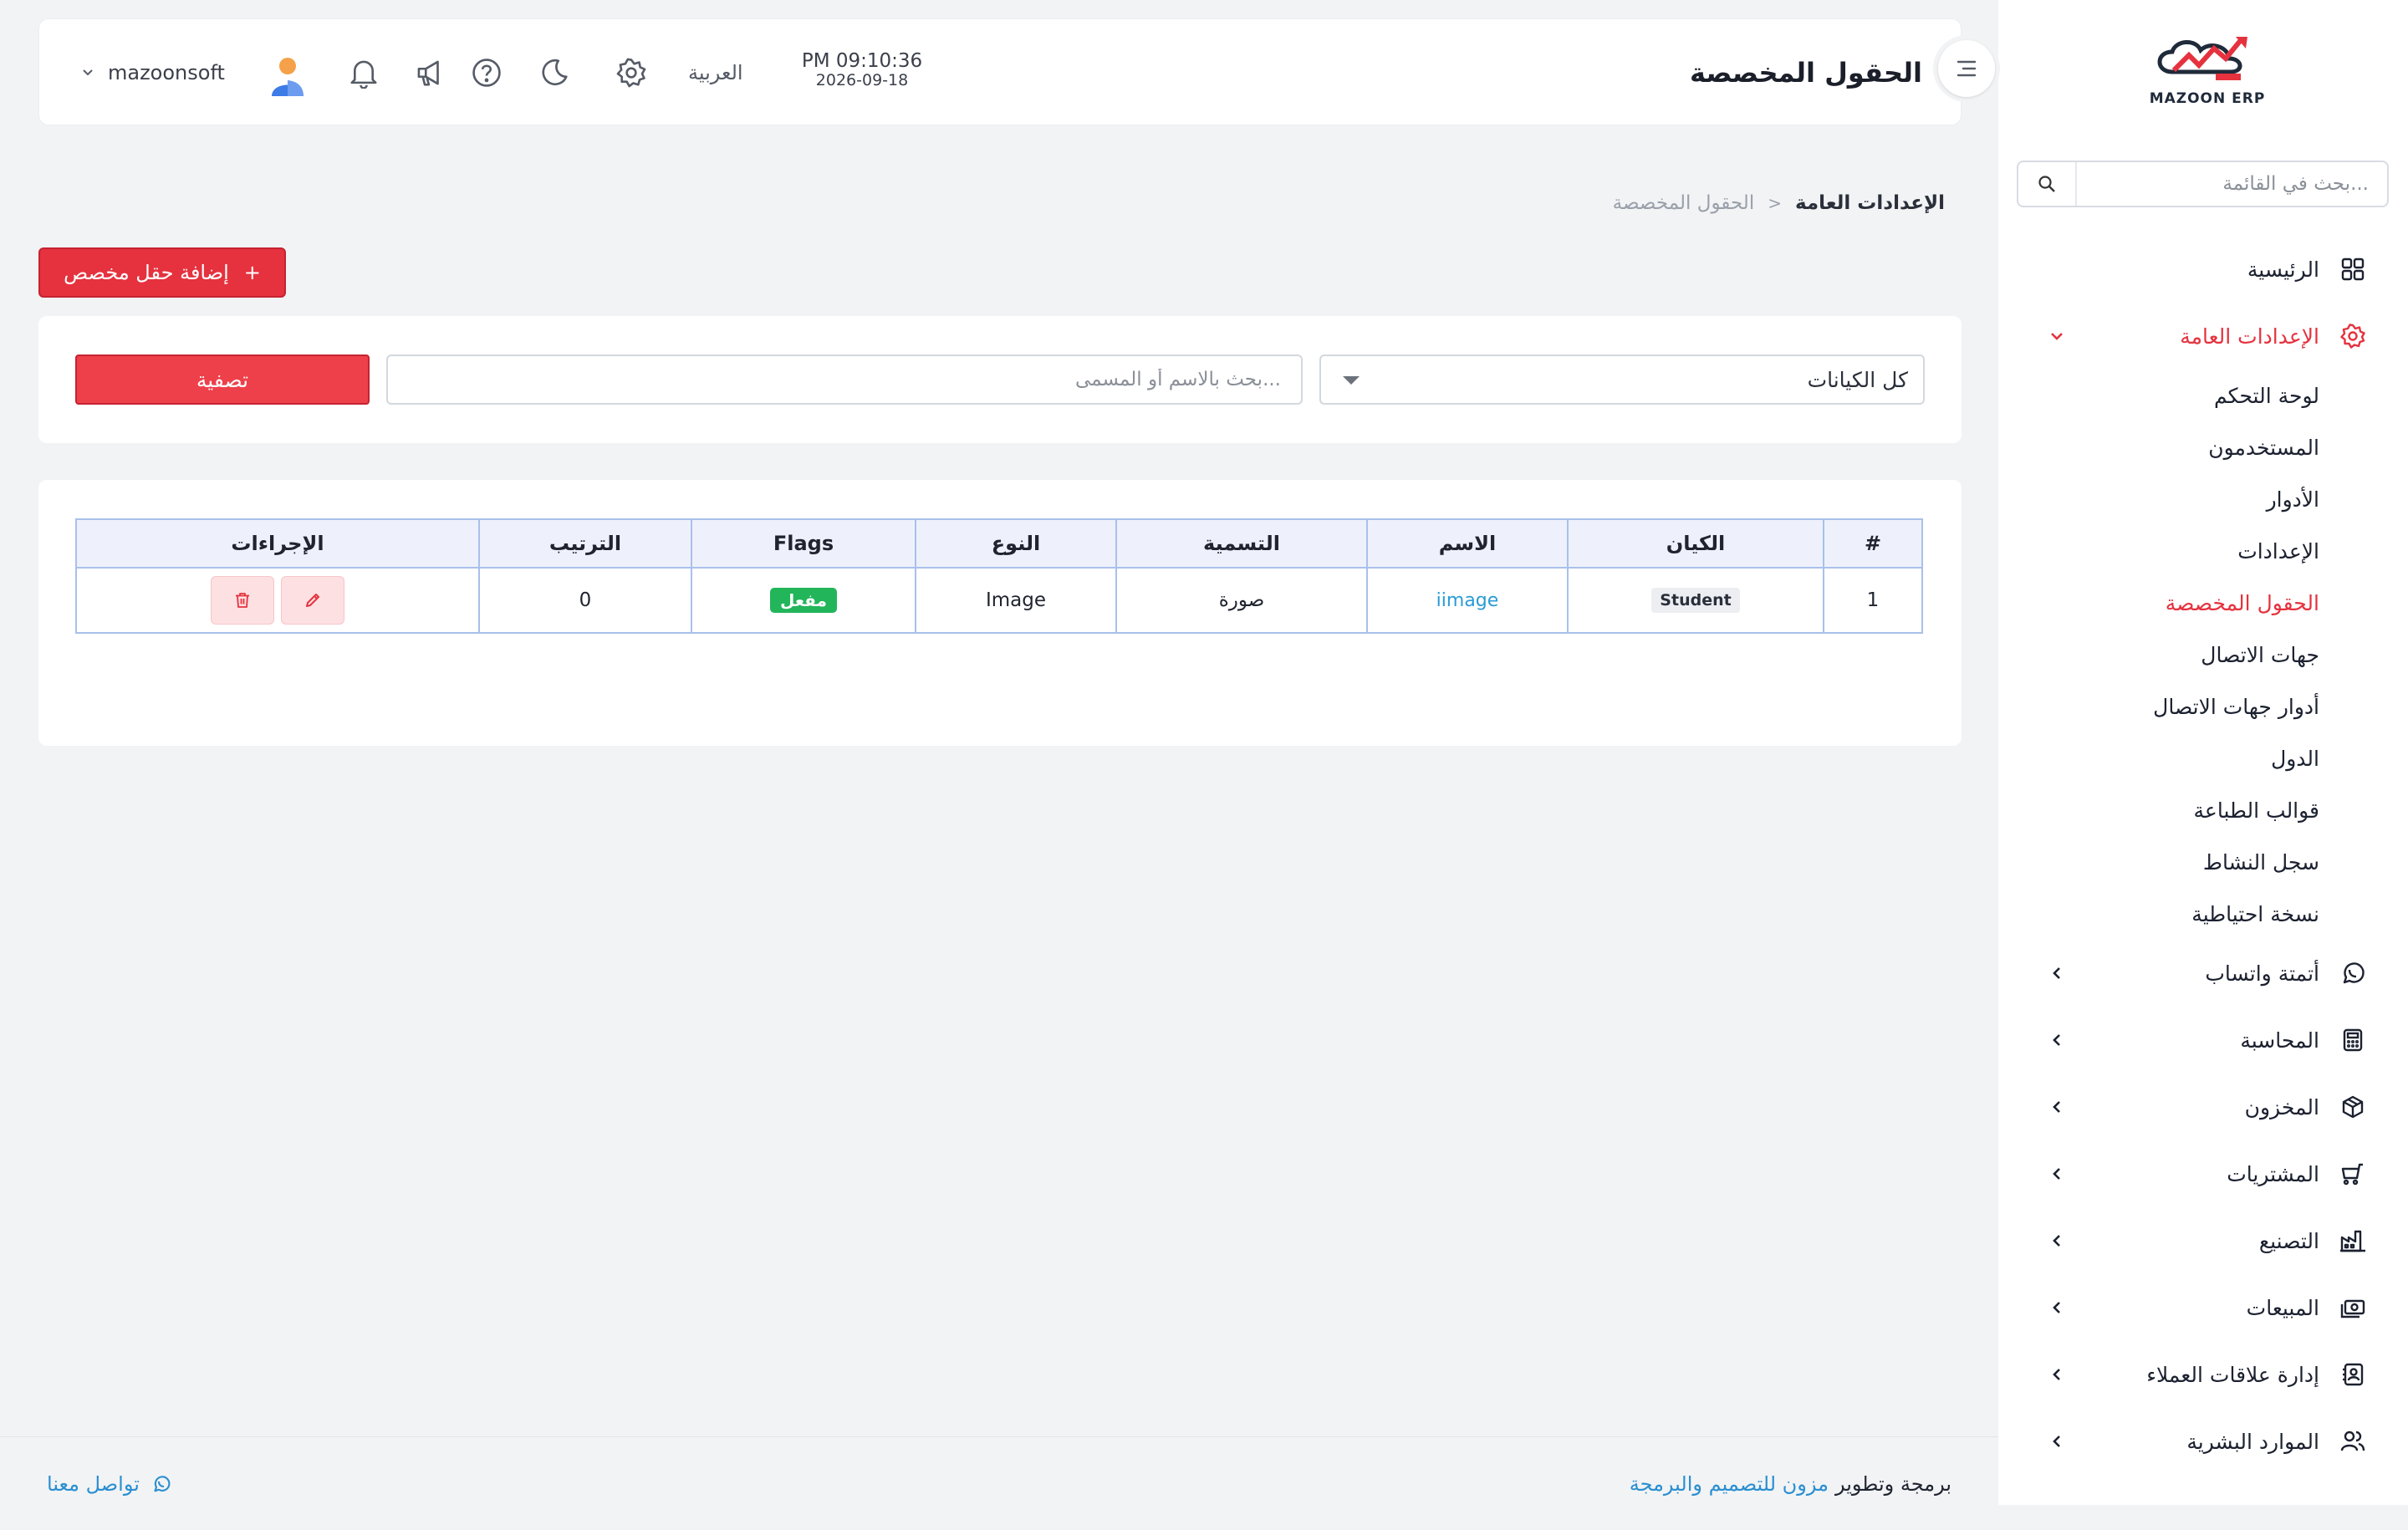 The height and width of the screenshot is (1530, 2408). Describe the element at coordinates (94, 1484) in the screenshot. I see `contact-label: تواصل معنا` at that location.